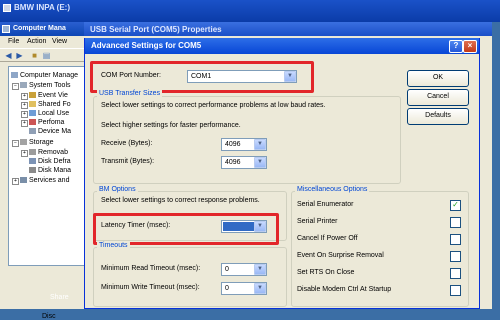  What do you see at coordinates (156, 29) in the screenshot?
I see `usb-properties-title: USB Serial Port (COM5) Properties` at bounding box center [156, 29].